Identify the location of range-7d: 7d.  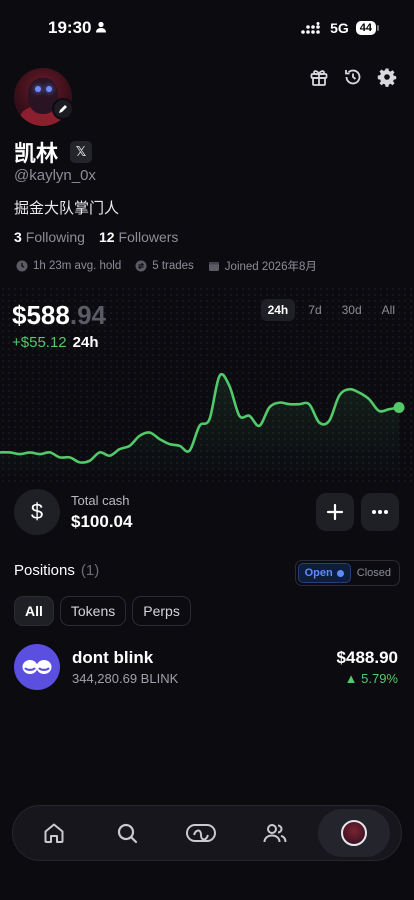
(314, 310).